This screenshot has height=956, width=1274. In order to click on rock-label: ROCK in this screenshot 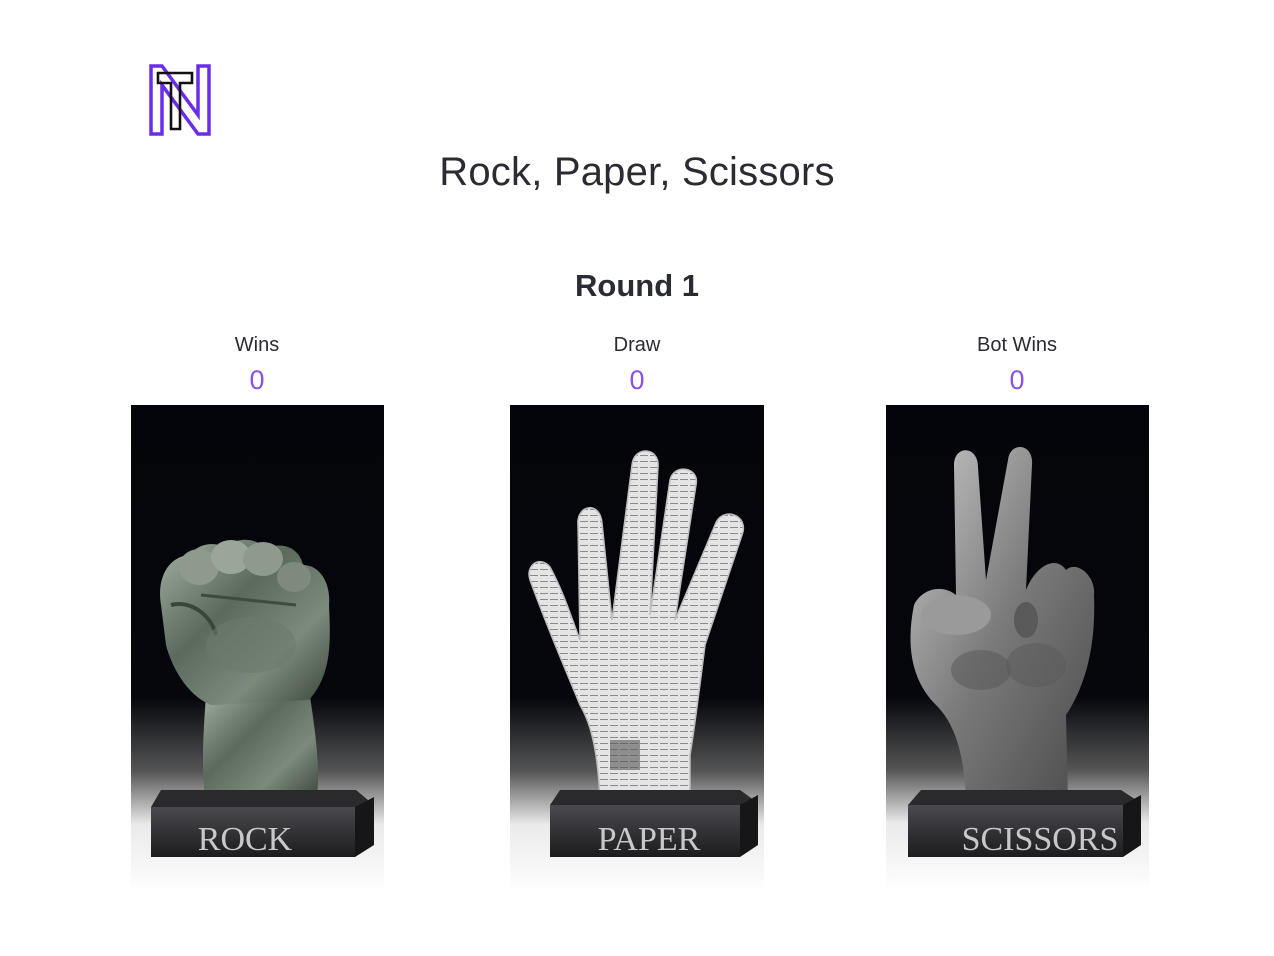, I will do `click(245, 839)`.